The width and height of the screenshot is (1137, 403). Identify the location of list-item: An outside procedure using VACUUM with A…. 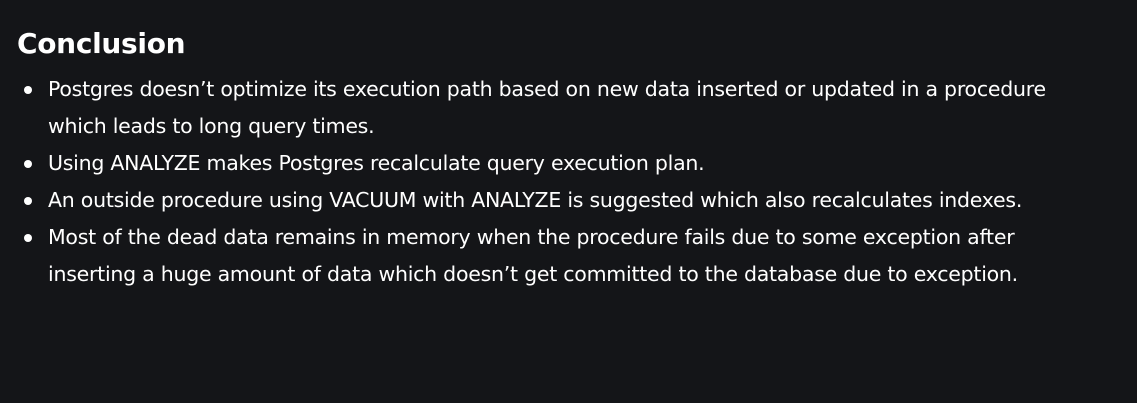
(568, 200).